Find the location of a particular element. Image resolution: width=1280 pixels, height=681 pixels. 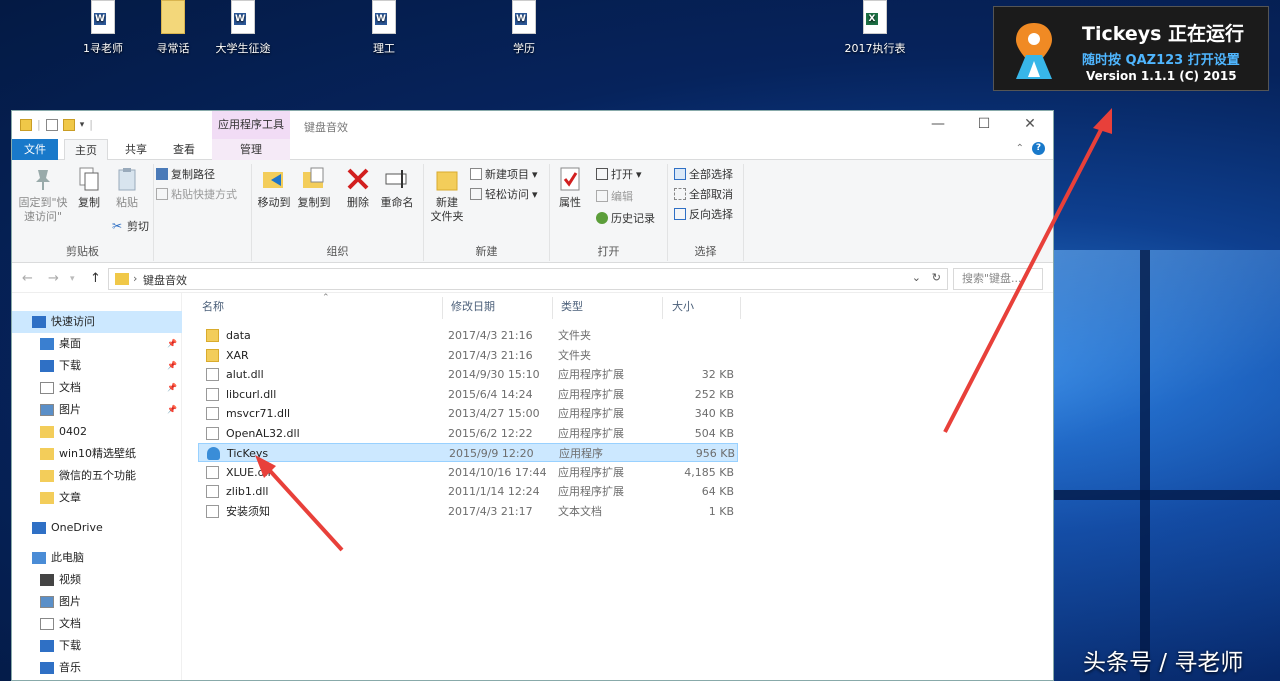

forward-button: → is located at coordinates (53, 278).